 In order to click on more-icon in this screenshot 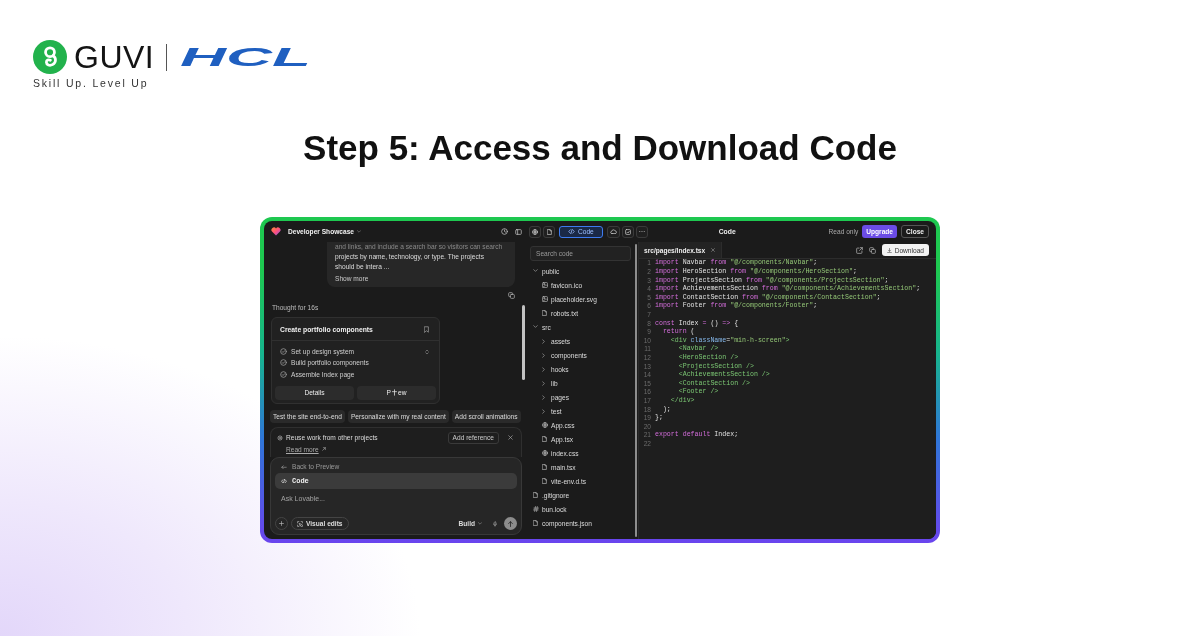, I will do `click(641, 231)`.